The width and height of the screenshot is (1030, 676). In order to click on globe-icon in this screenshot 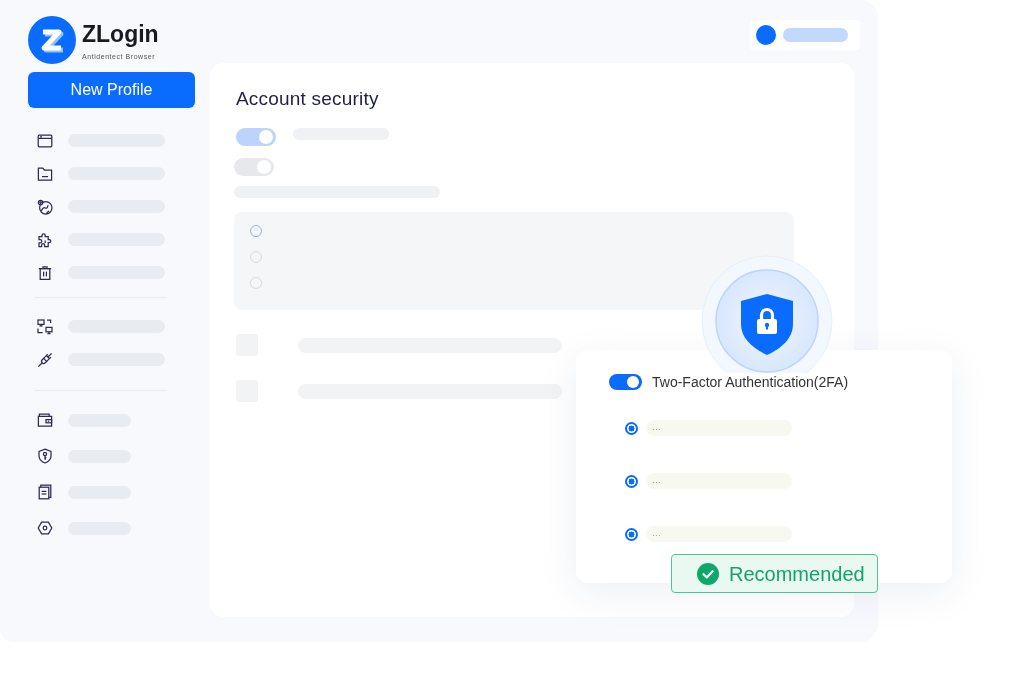, I will do `click(45, 206)`.